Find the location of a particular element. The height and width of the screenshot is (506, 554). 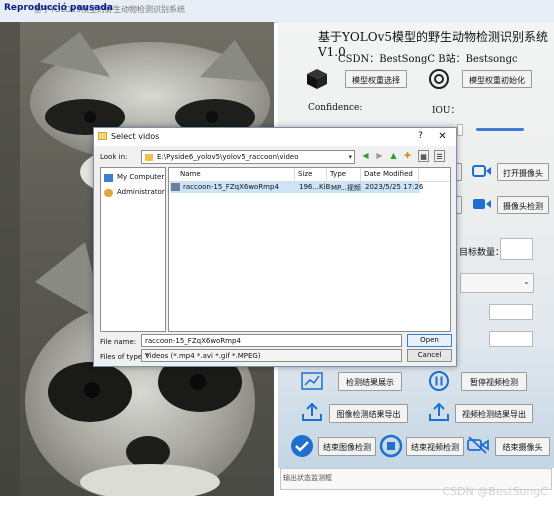

sidebar-item-label: My Computer is located at coordinates (141, 177).